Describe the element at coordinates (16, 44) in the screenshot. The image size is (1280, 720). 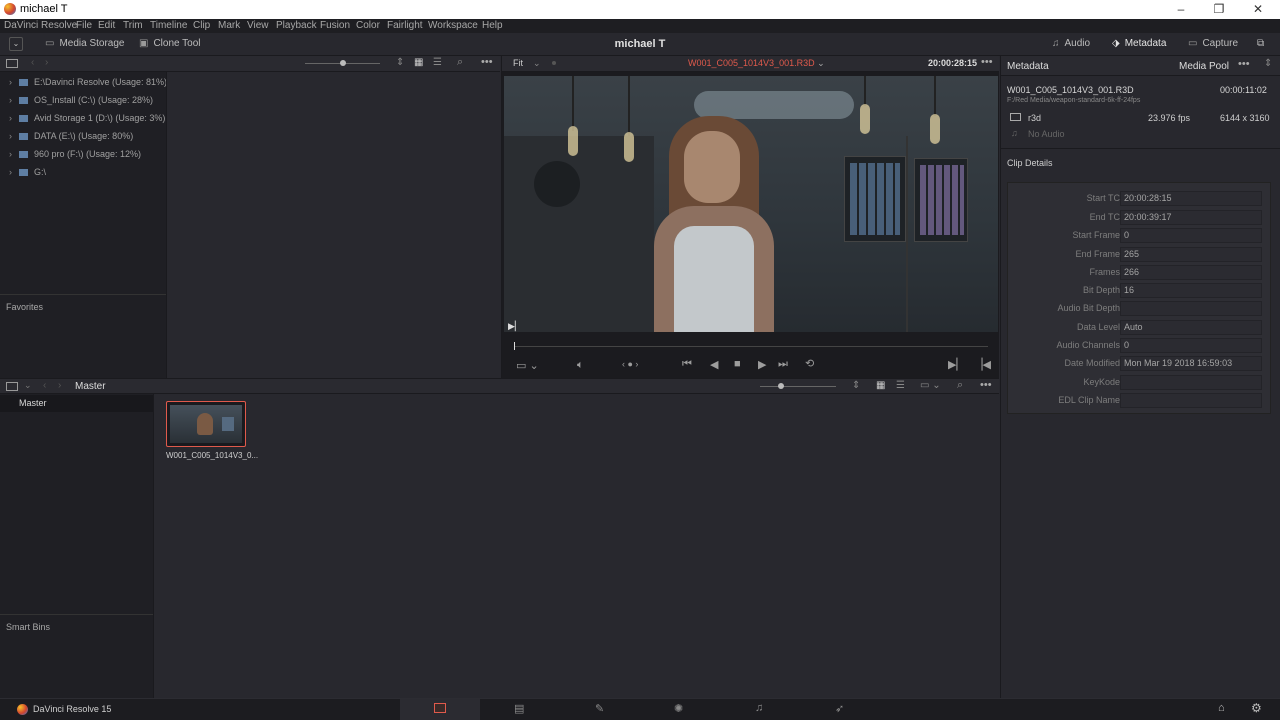
I see `workspace-dropdown-icon: ⌄` at that location.